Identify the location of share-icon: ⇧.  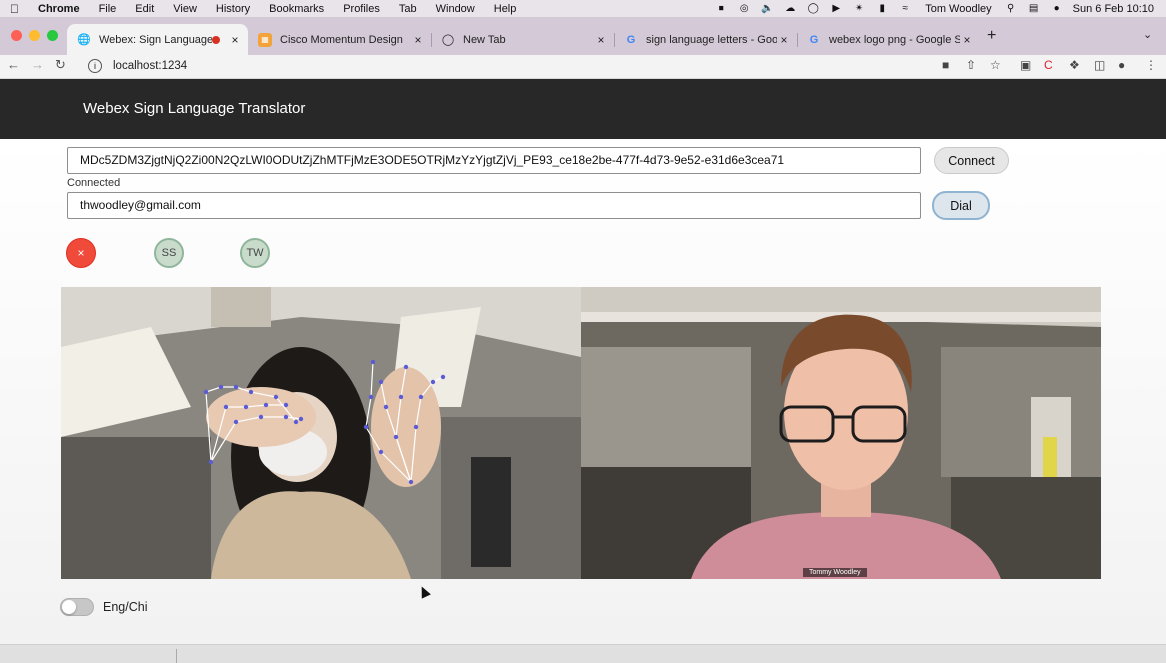
(971, 65).